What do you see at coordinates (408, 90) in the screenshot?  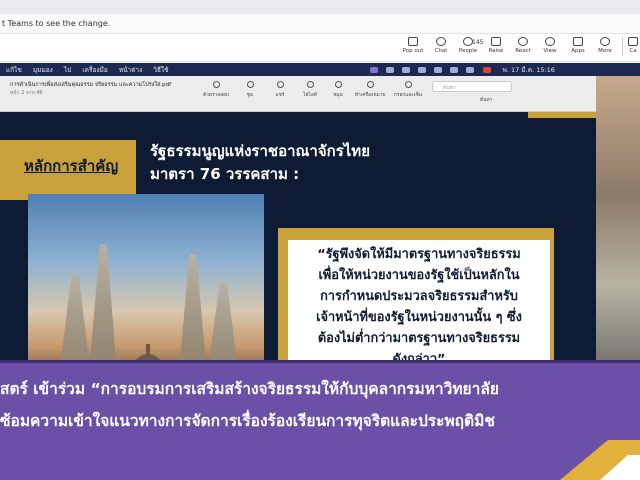 I see `fill-sign-button: กรอกและเซ็น` at bounding box center [408, 90].